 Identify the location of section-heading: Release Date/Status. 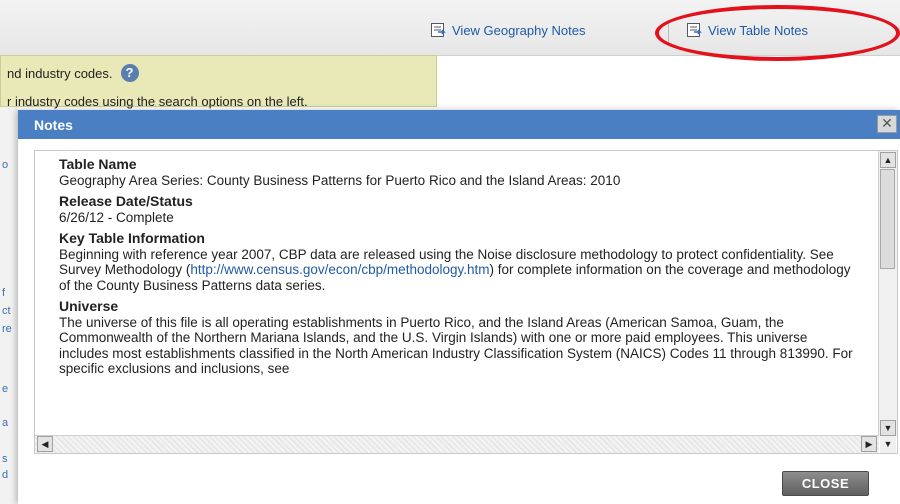
(126, 201).